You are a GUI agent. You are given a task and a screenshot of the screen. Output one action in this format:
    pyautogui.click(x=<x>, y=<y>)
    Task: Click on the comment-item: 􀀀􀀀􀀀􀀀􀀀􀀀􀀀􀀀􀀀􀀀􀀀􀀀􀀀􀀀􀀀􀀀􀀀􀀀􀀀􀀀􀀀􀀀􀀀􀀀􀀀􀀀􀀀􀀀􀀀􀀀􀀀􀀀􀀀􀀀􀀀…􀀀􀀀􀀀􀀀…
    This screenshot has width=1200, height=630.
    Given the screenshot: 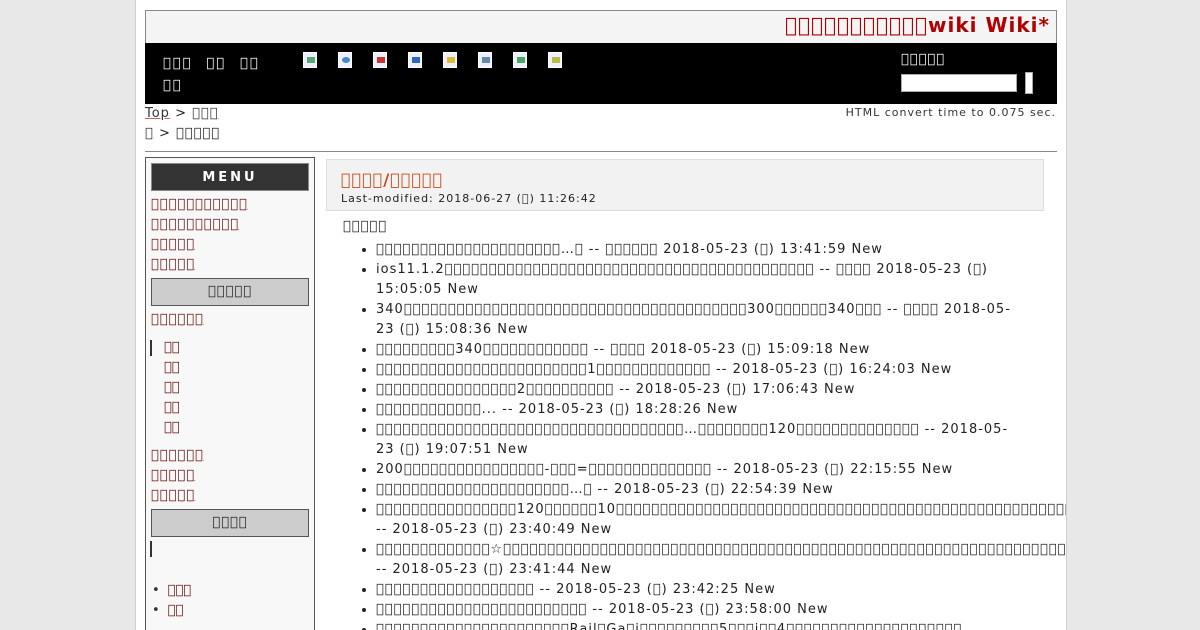 What is the action you would take?
    pyautogui.click(x=701, y=440)
    